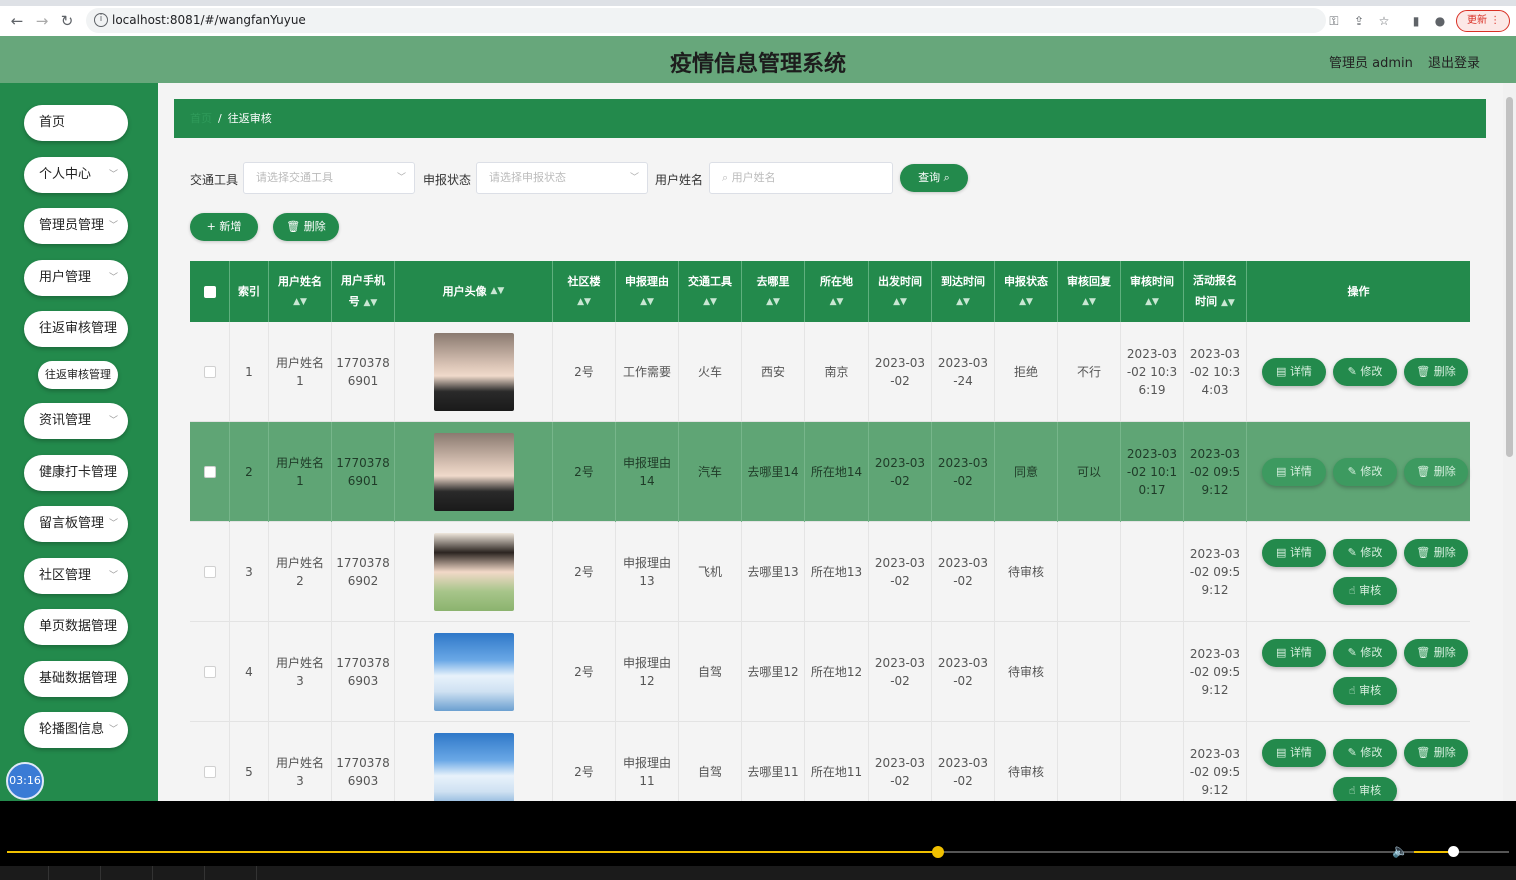 The height and width of the screenshot is (880, 1516). Describe the element at coordinates (78, 375) in the screenshot. I see `sidebar-subitem-travel-review: 往返审核管理` at that location.